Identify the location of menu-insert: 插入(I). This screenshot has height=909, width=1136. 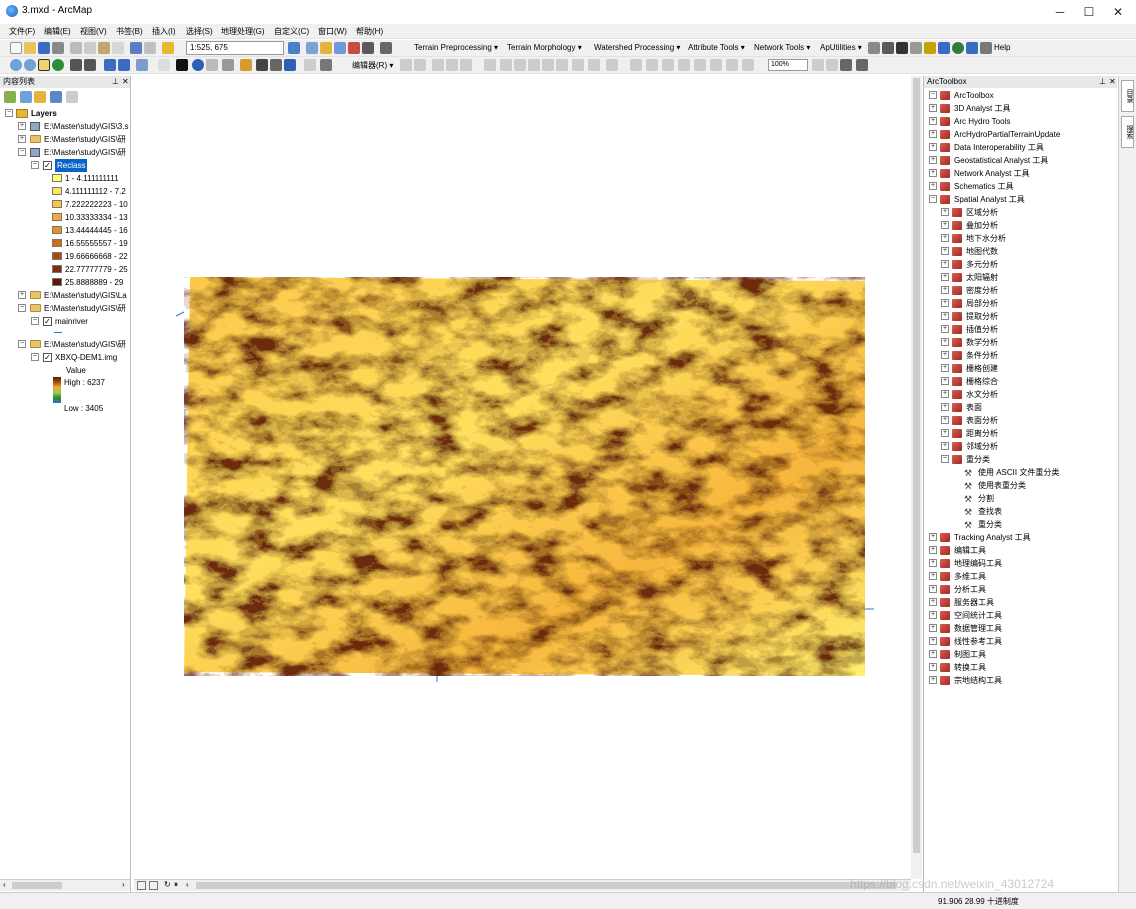
(164, 31).